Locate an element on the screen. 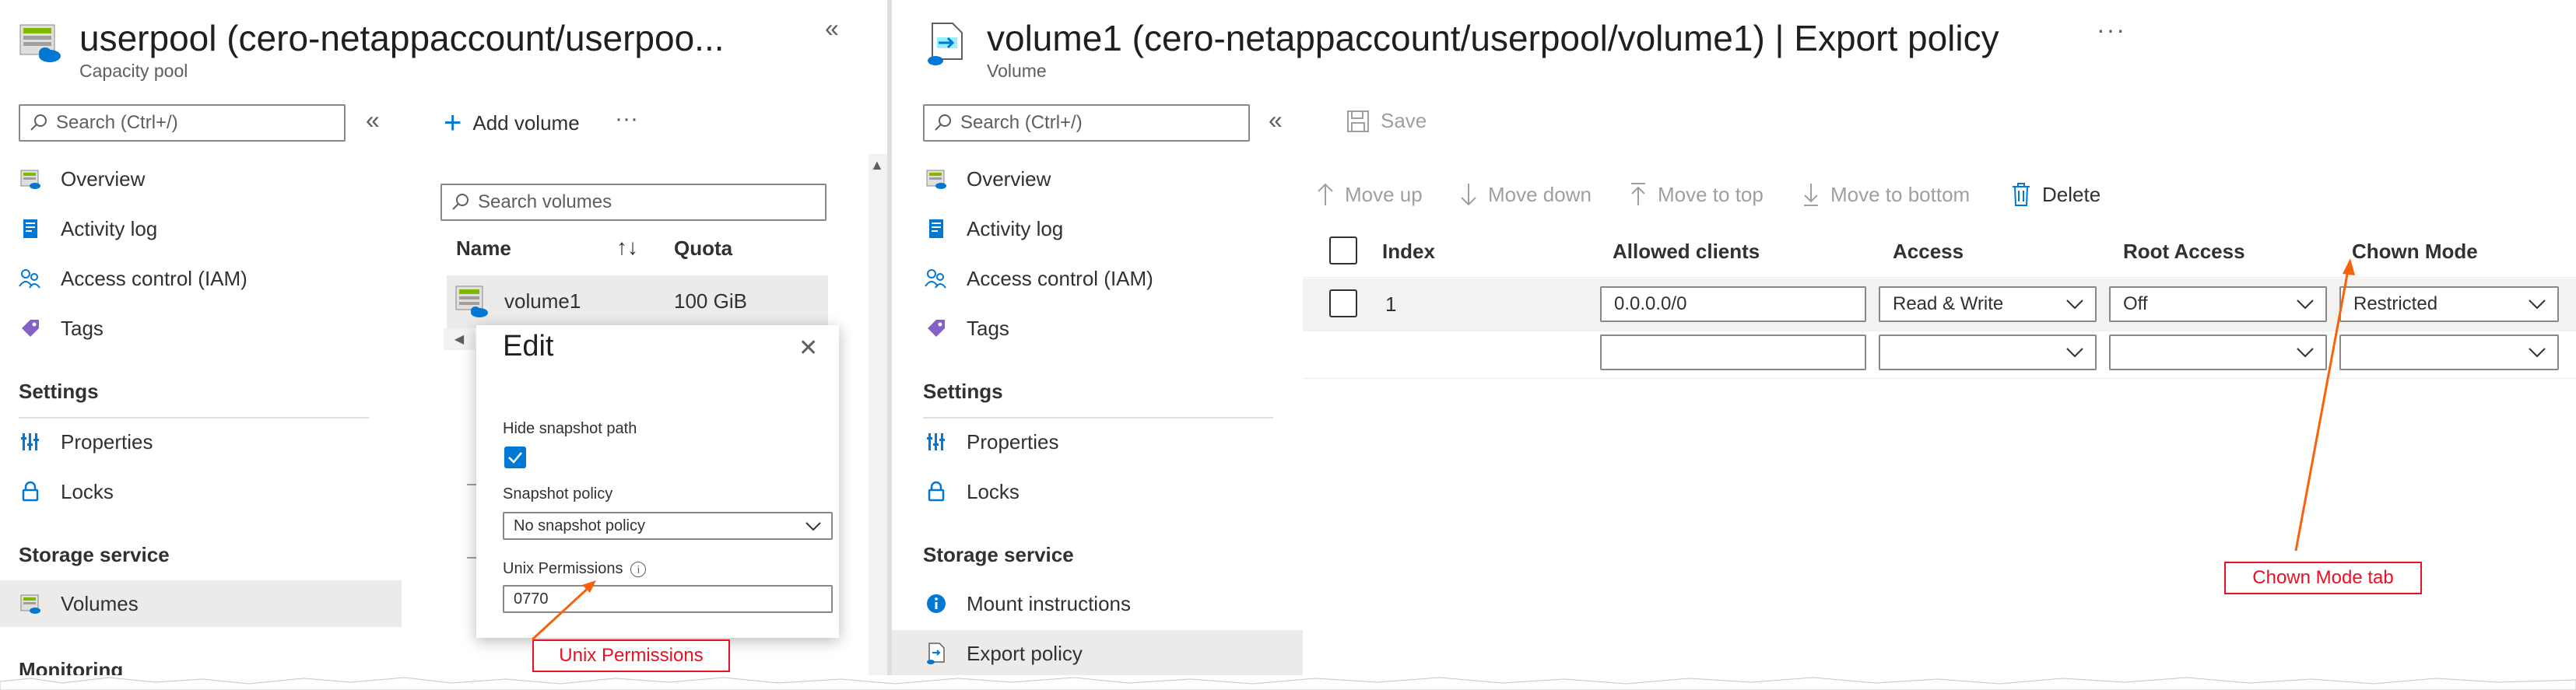 This screenshot has height=690, width=2576. nav-item-label: Mount instructions is located at coordinates (1049, 603).